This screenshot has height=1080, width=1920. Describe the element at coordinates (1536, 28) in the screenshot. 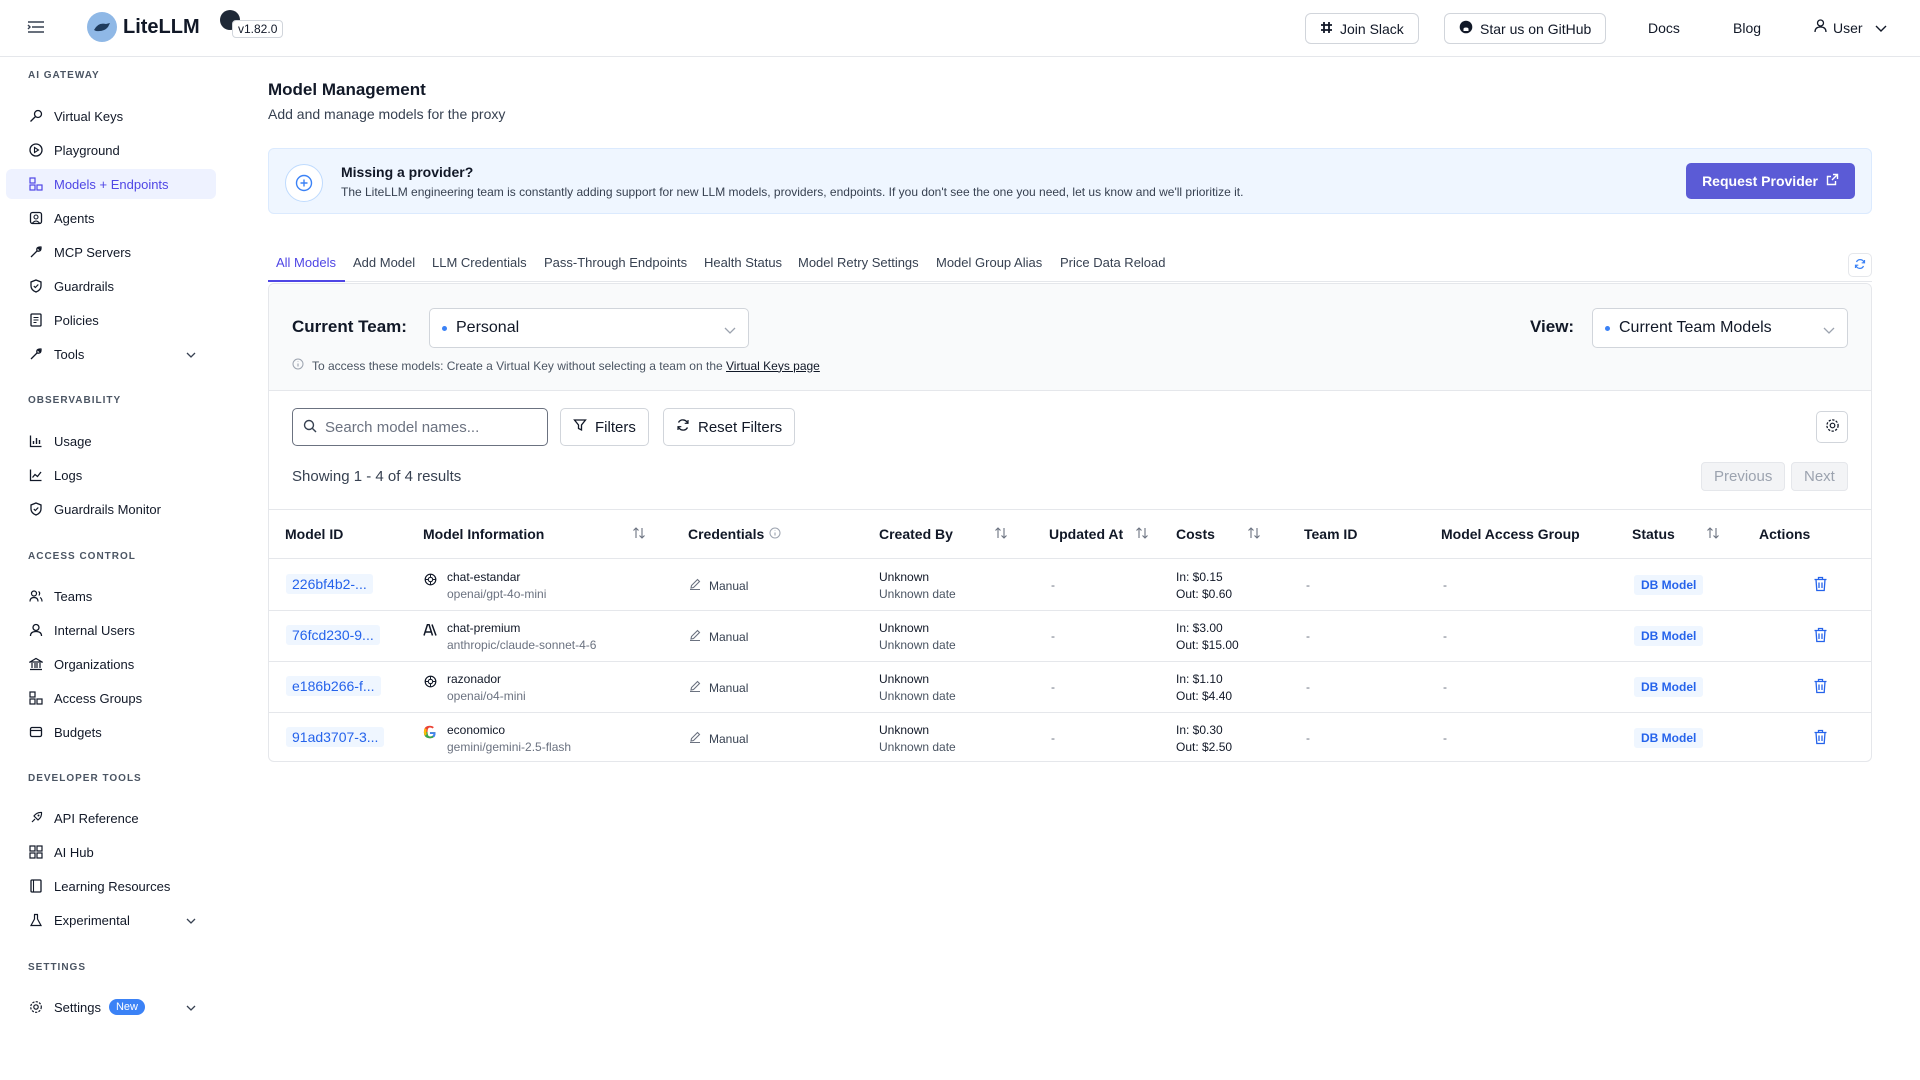

I see `star-github-label: Star us on GitHub` at that location.